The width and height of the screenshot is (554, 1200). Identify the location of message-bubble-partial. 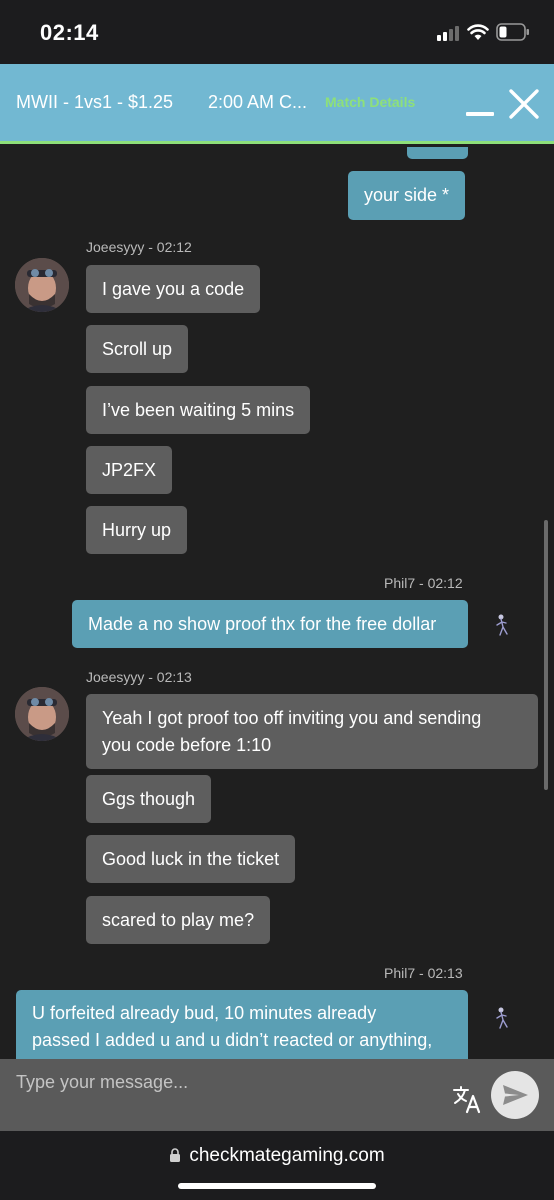
(437, 153).